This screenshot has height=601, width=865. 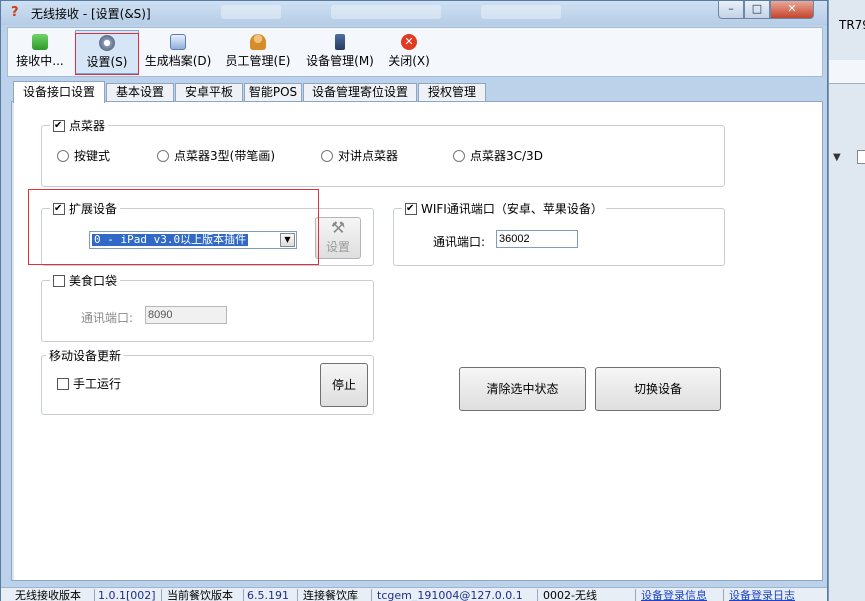 I want to click on meishi-checkbox, so click(x=59, y=280).